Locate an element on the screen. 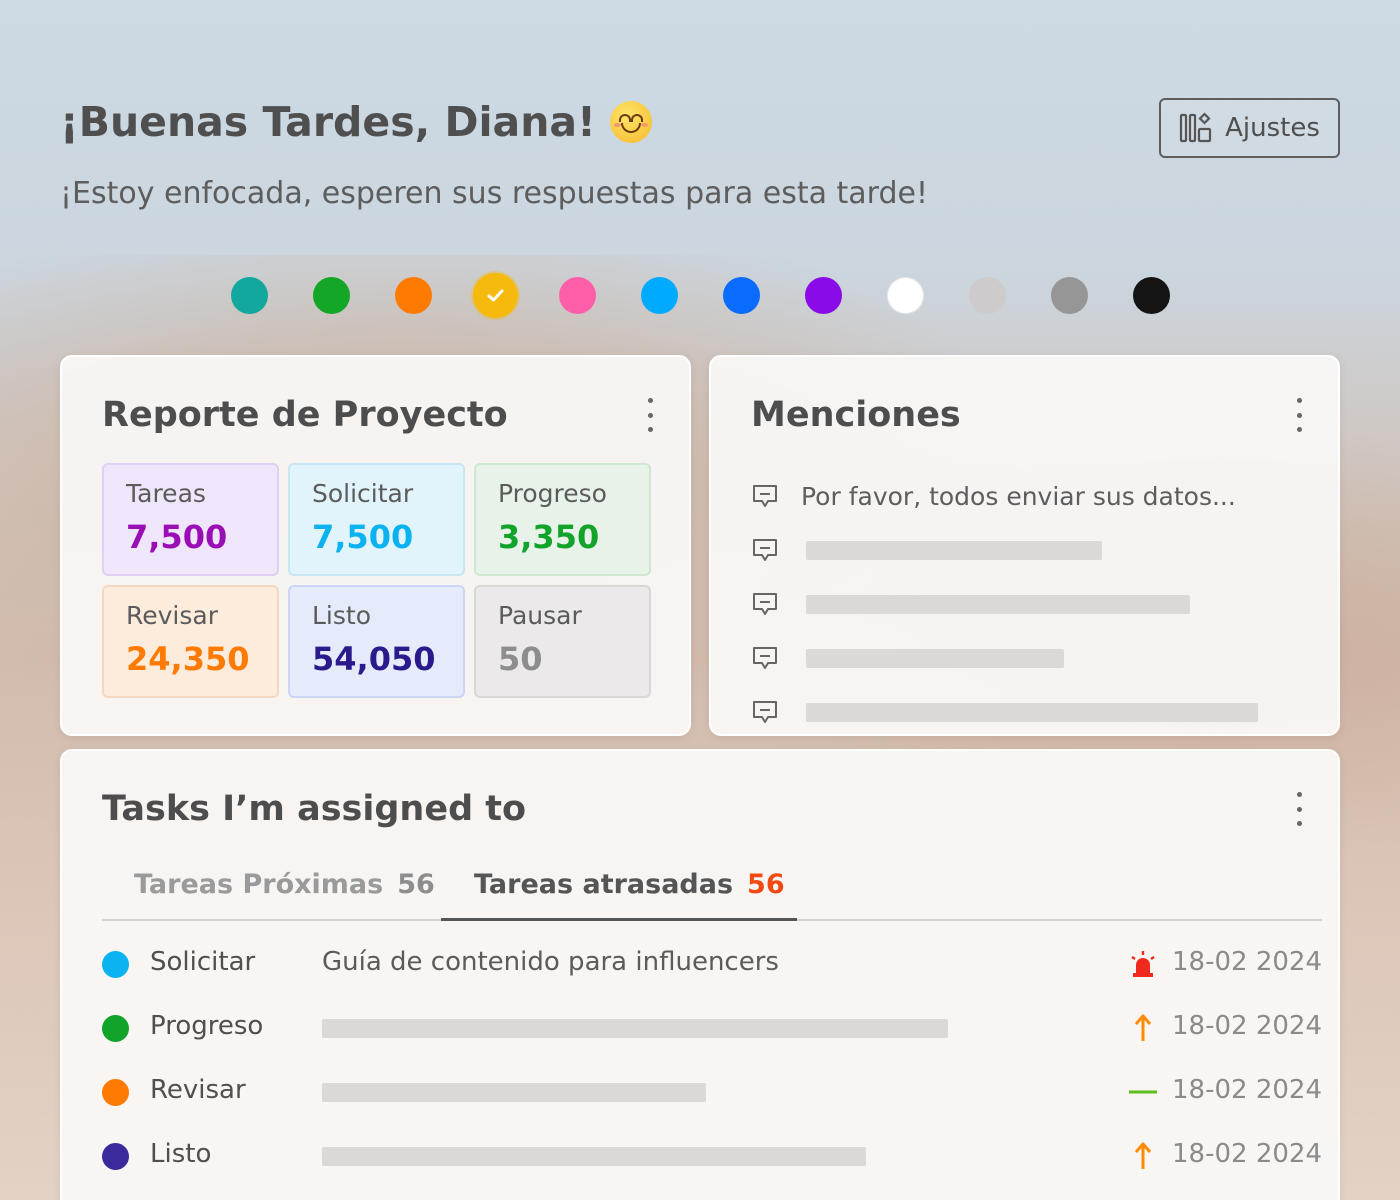 The image size is (1400, 1200). stat-tile-tareas: Tareas 7,500 is located at coordinates (190, 519).